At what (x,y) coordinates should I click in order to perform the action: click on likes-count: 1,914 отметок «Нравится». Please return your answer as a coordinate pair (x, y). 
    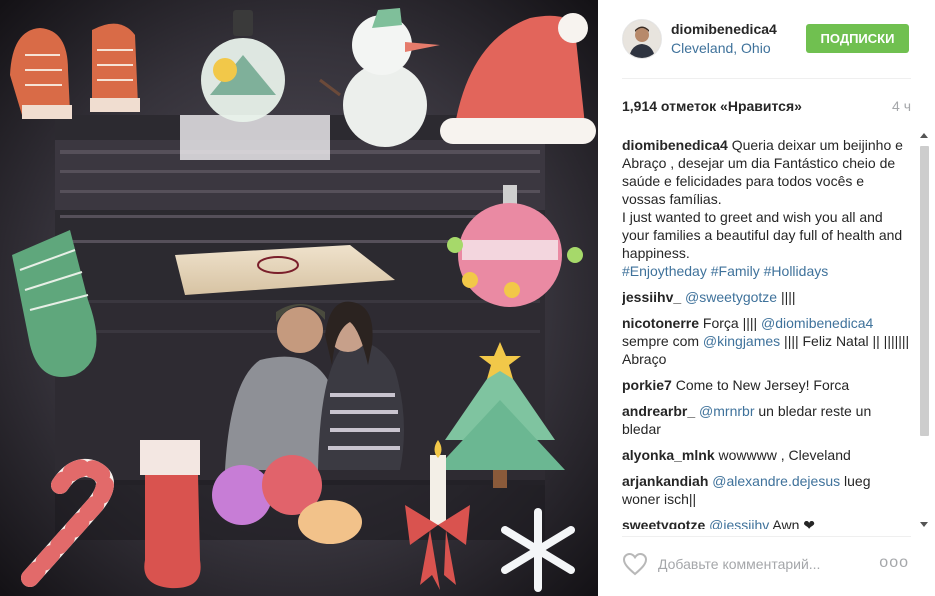
    Looking at the image, I should click on (712, 106).